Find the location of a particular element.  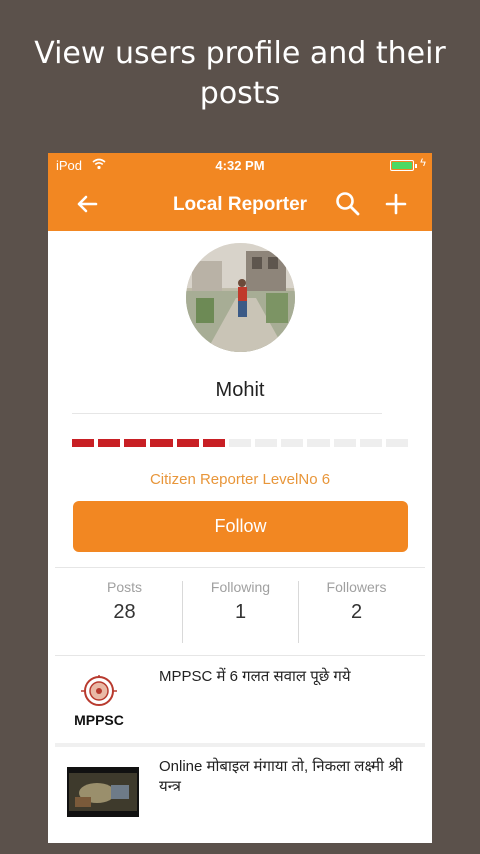

avatar is located at coordinates (240, 297).